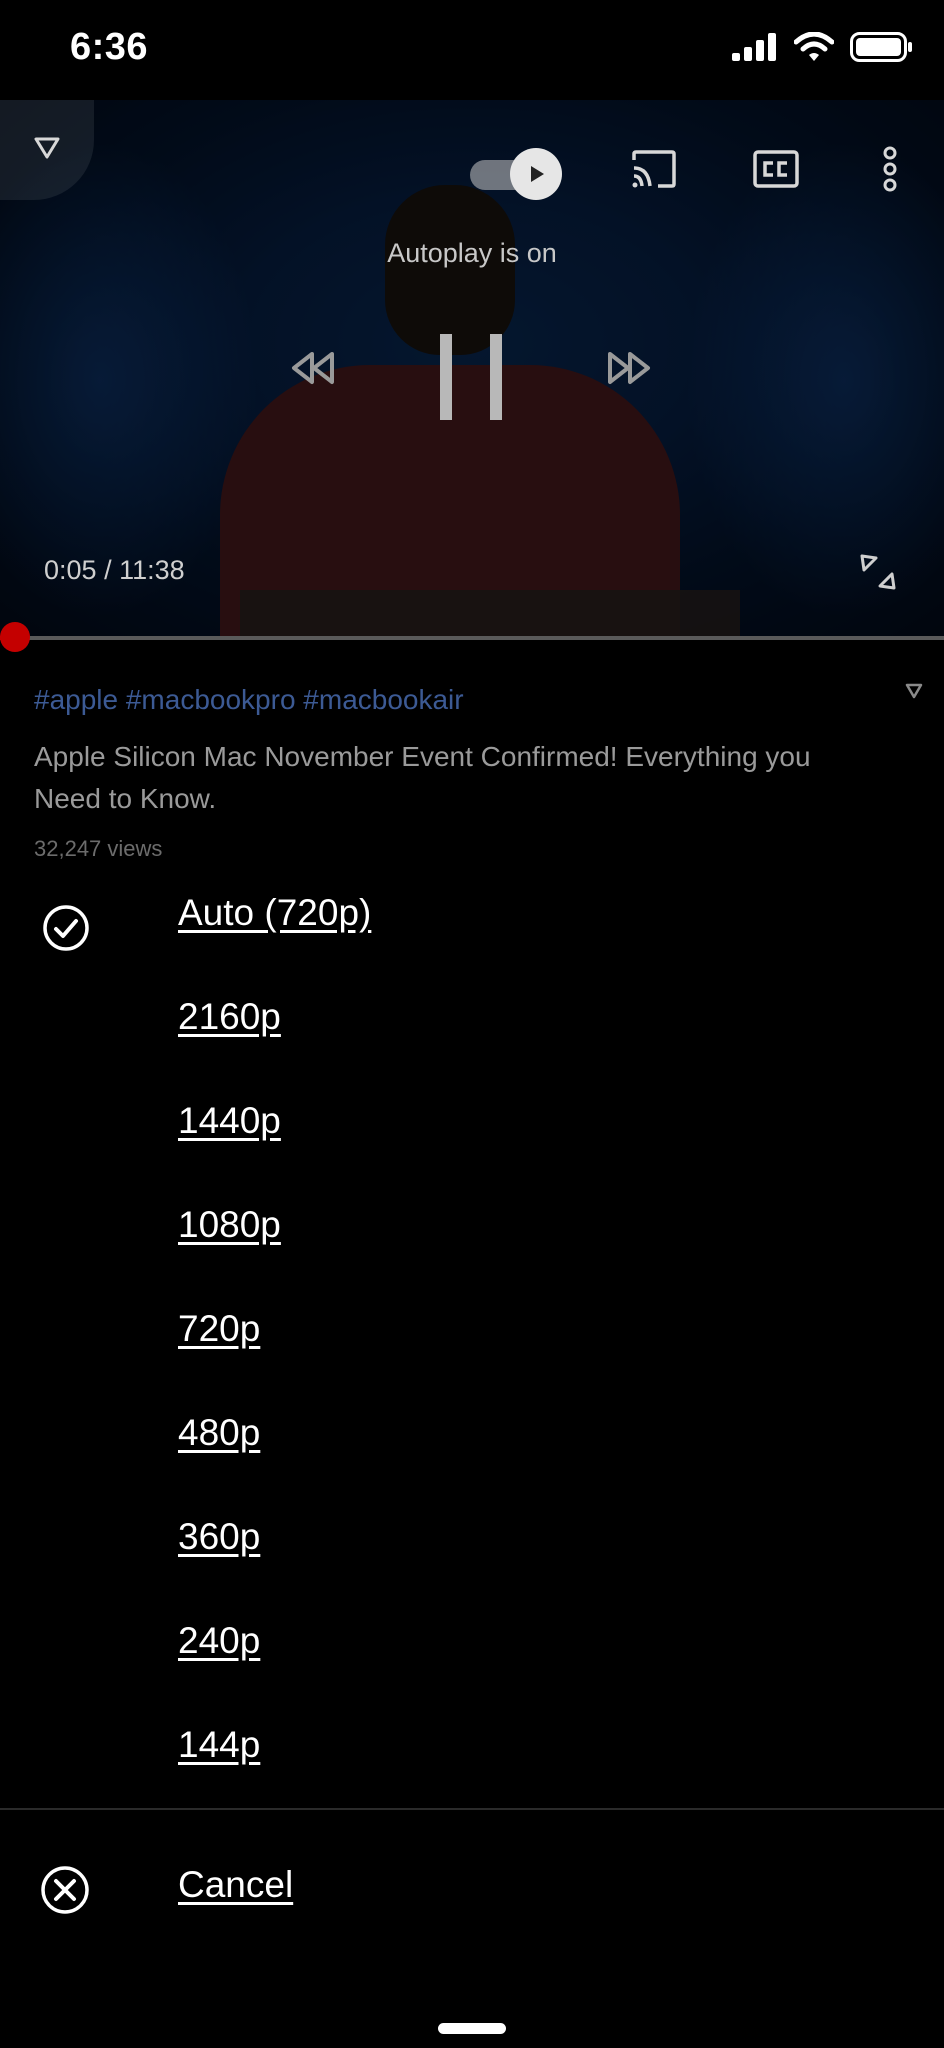  I want to click on time-display: 0:05 / 11:38, so click(114, 570).